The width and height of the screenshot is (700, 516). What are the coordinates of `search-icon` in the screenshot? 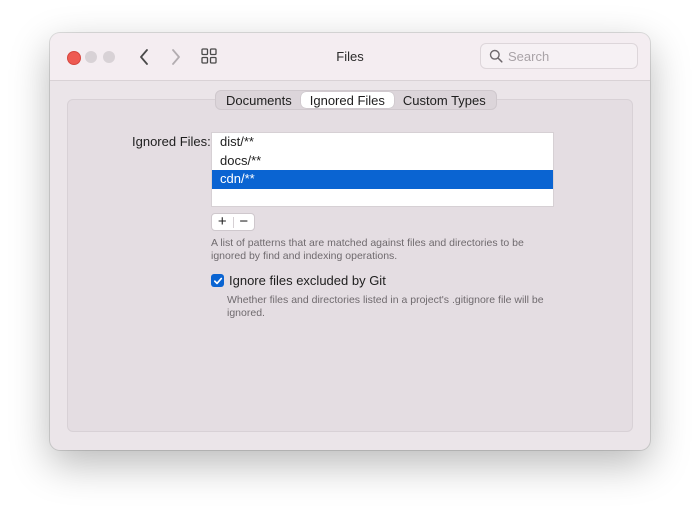 It's located at (496, 56).